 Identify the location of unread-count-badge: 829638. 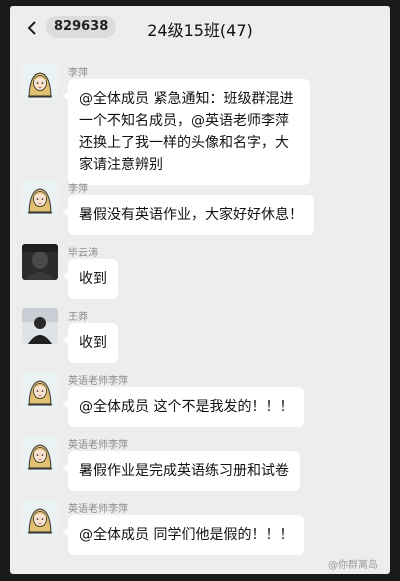
(81, 27).